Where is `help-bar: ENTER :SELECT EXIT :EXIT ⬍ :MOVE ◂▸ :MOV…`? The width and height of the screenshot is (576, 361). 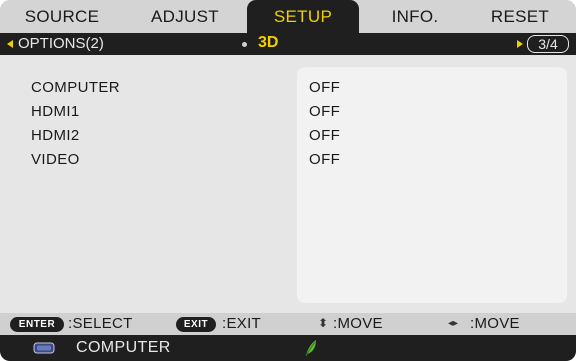
help-bar: ENTER :SELECT EXIT :EXIT ⬍ :MOVE ◂▸ :MOV… is located at coordinates (288, 324).